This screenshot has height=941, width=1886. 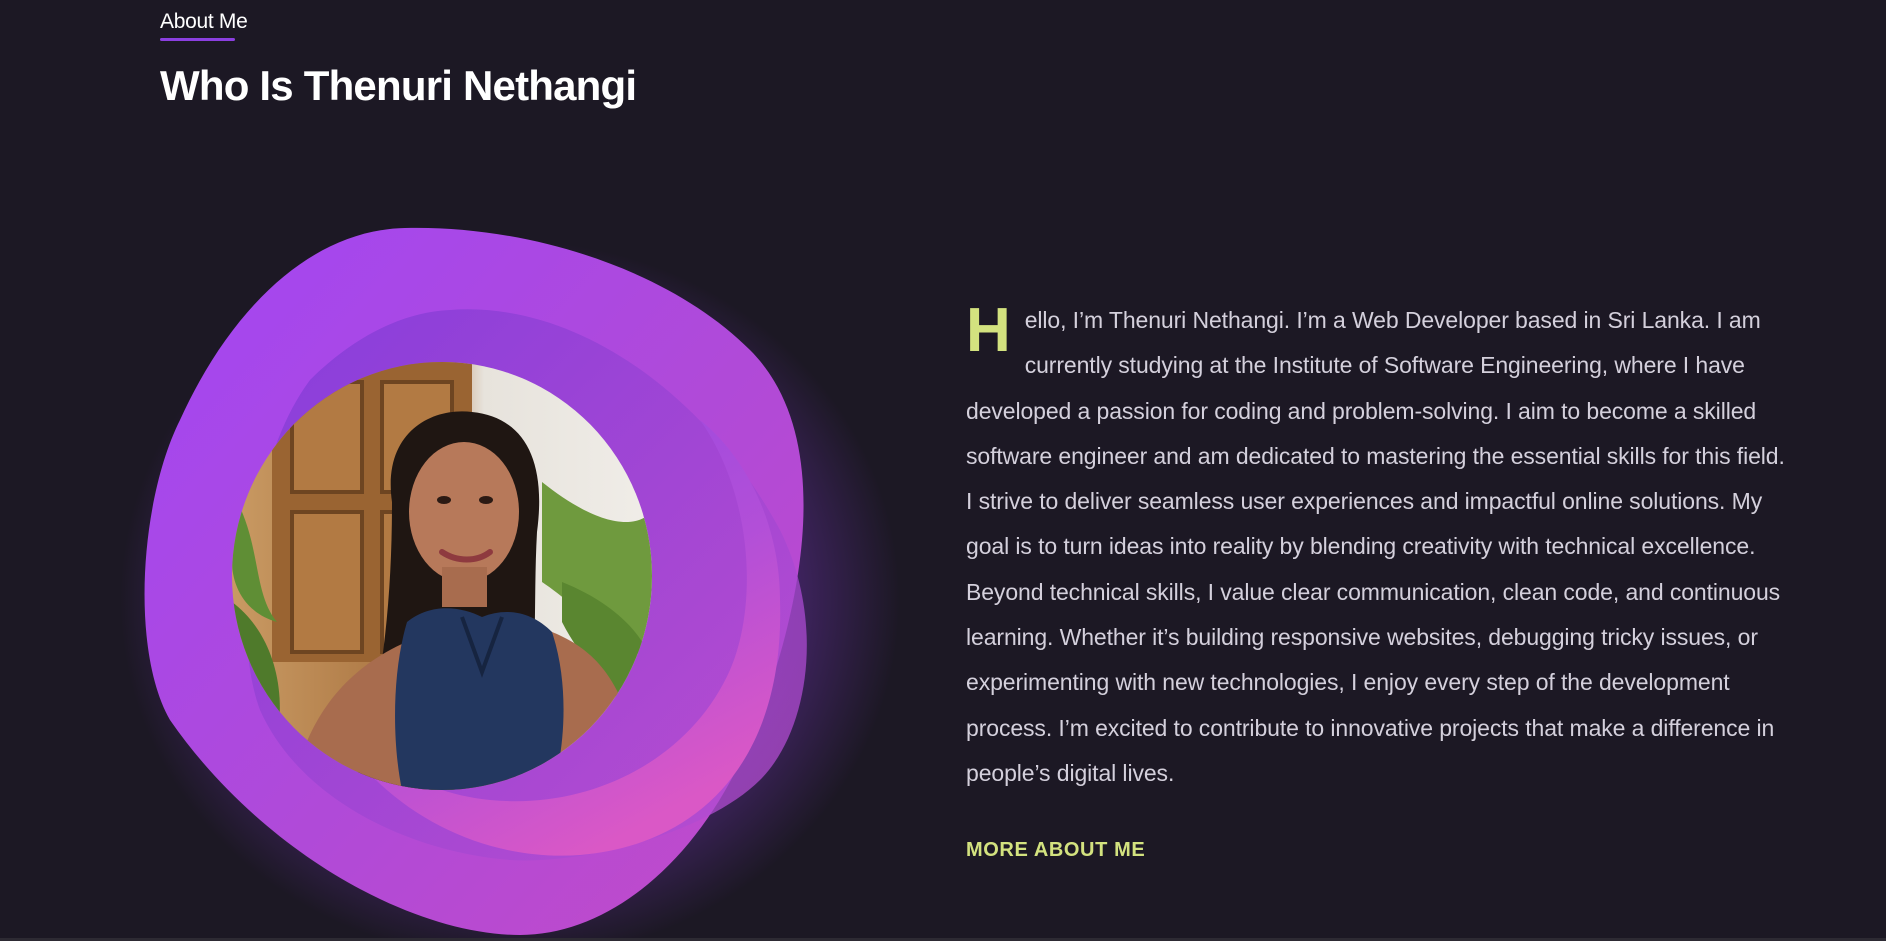 What do you see at coordinates (1055, 850) in the screenshot?
I see `more-about-me-link: MORE ABOUT ME` at bounding box center [1055, 850].